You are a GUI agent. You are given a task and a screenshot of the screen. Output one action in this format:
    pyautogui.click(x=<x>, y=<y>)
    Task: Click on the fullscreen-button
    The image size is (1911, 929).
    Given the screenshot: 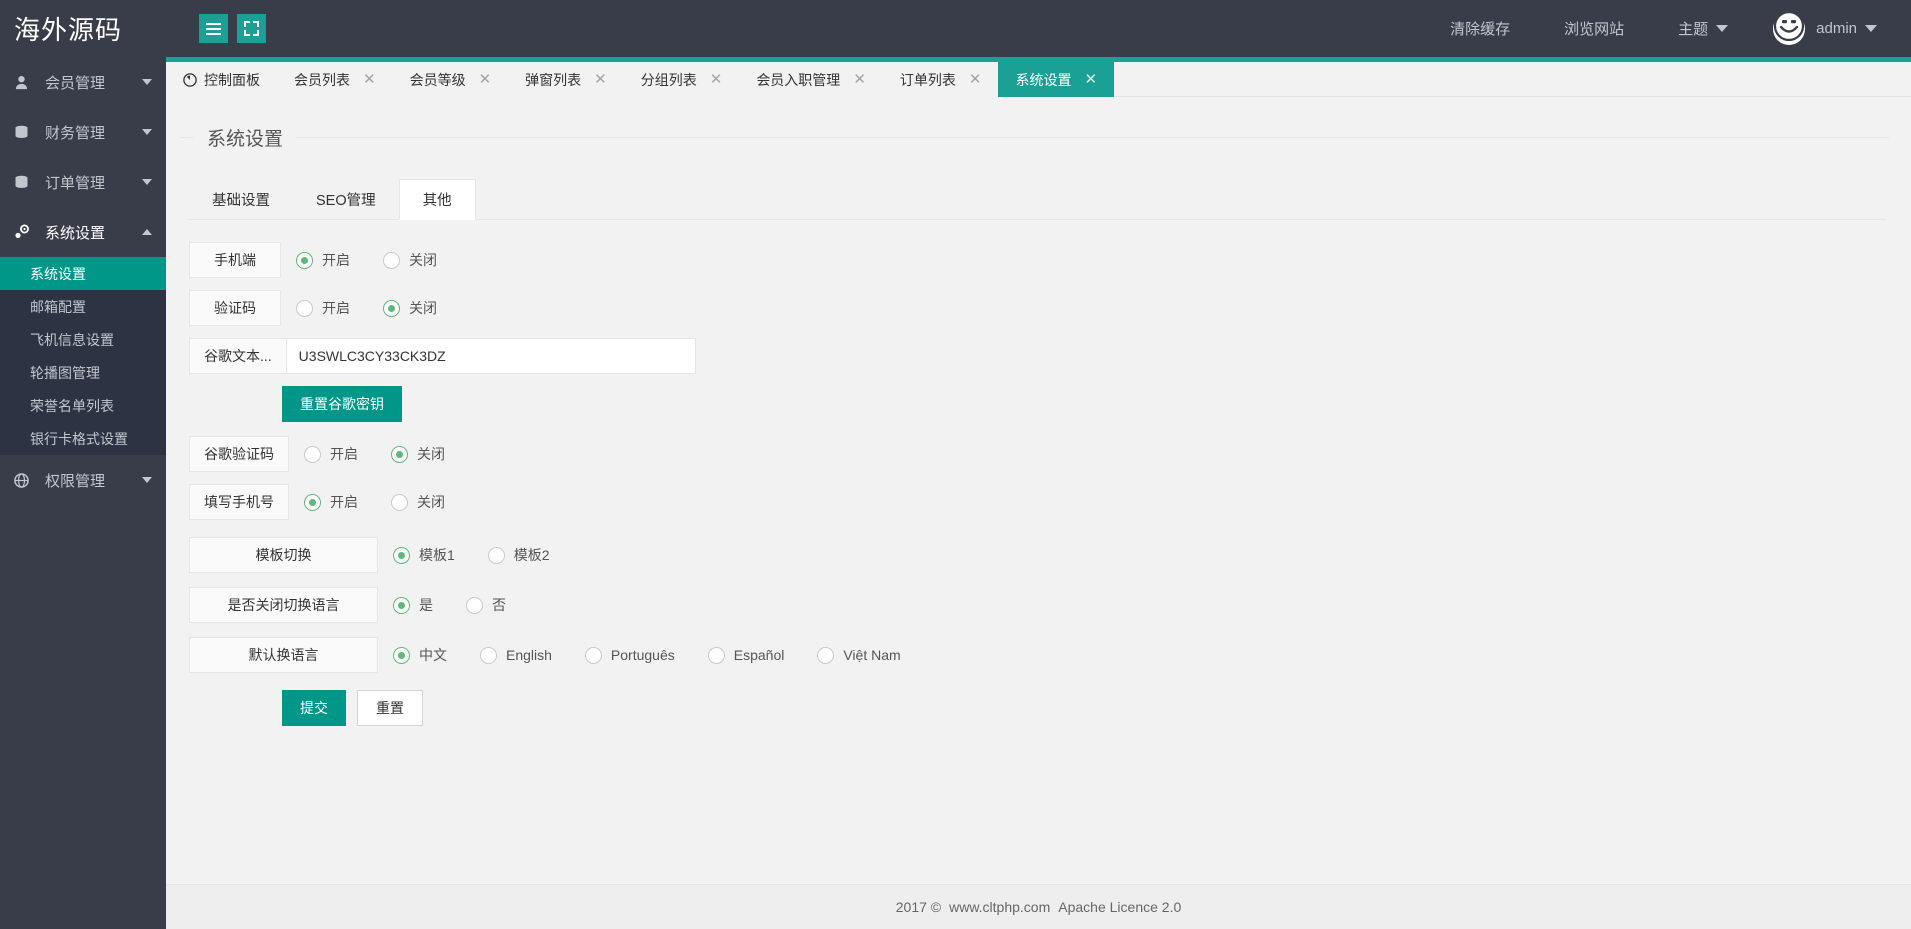 What is the action you would take?
    pyautogui.click(x=251, y=28)
    